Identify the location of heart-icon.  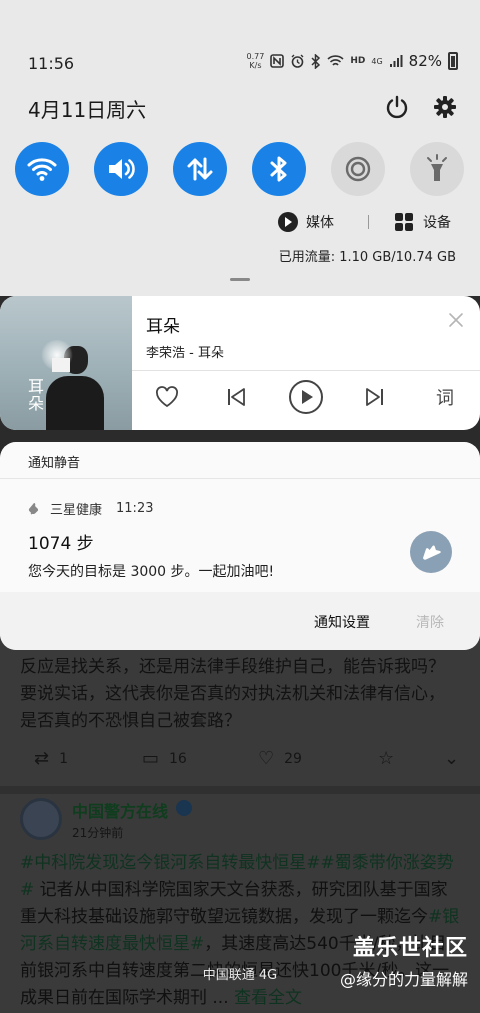
(167, 397).